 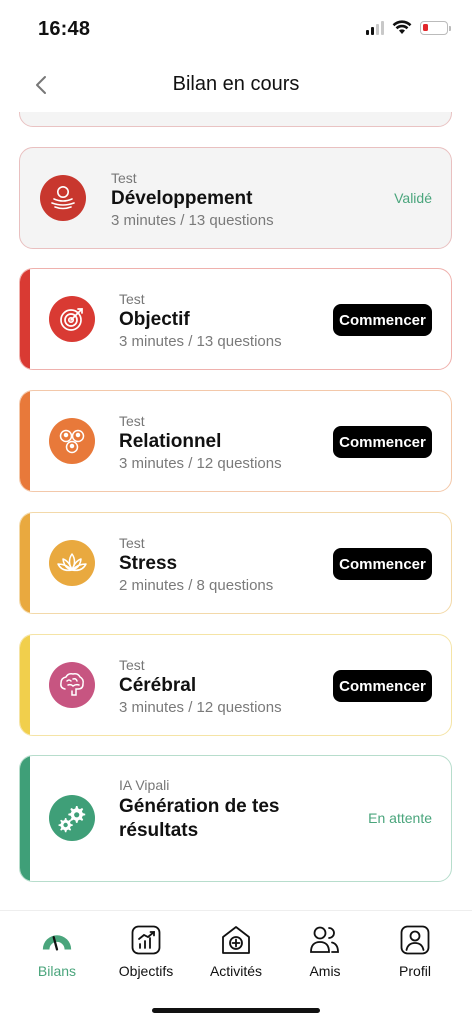 What do you see at coordinates (325, 971) in the screenshot?
I see `tab-label: Amis` at bounding box center [325, 971].